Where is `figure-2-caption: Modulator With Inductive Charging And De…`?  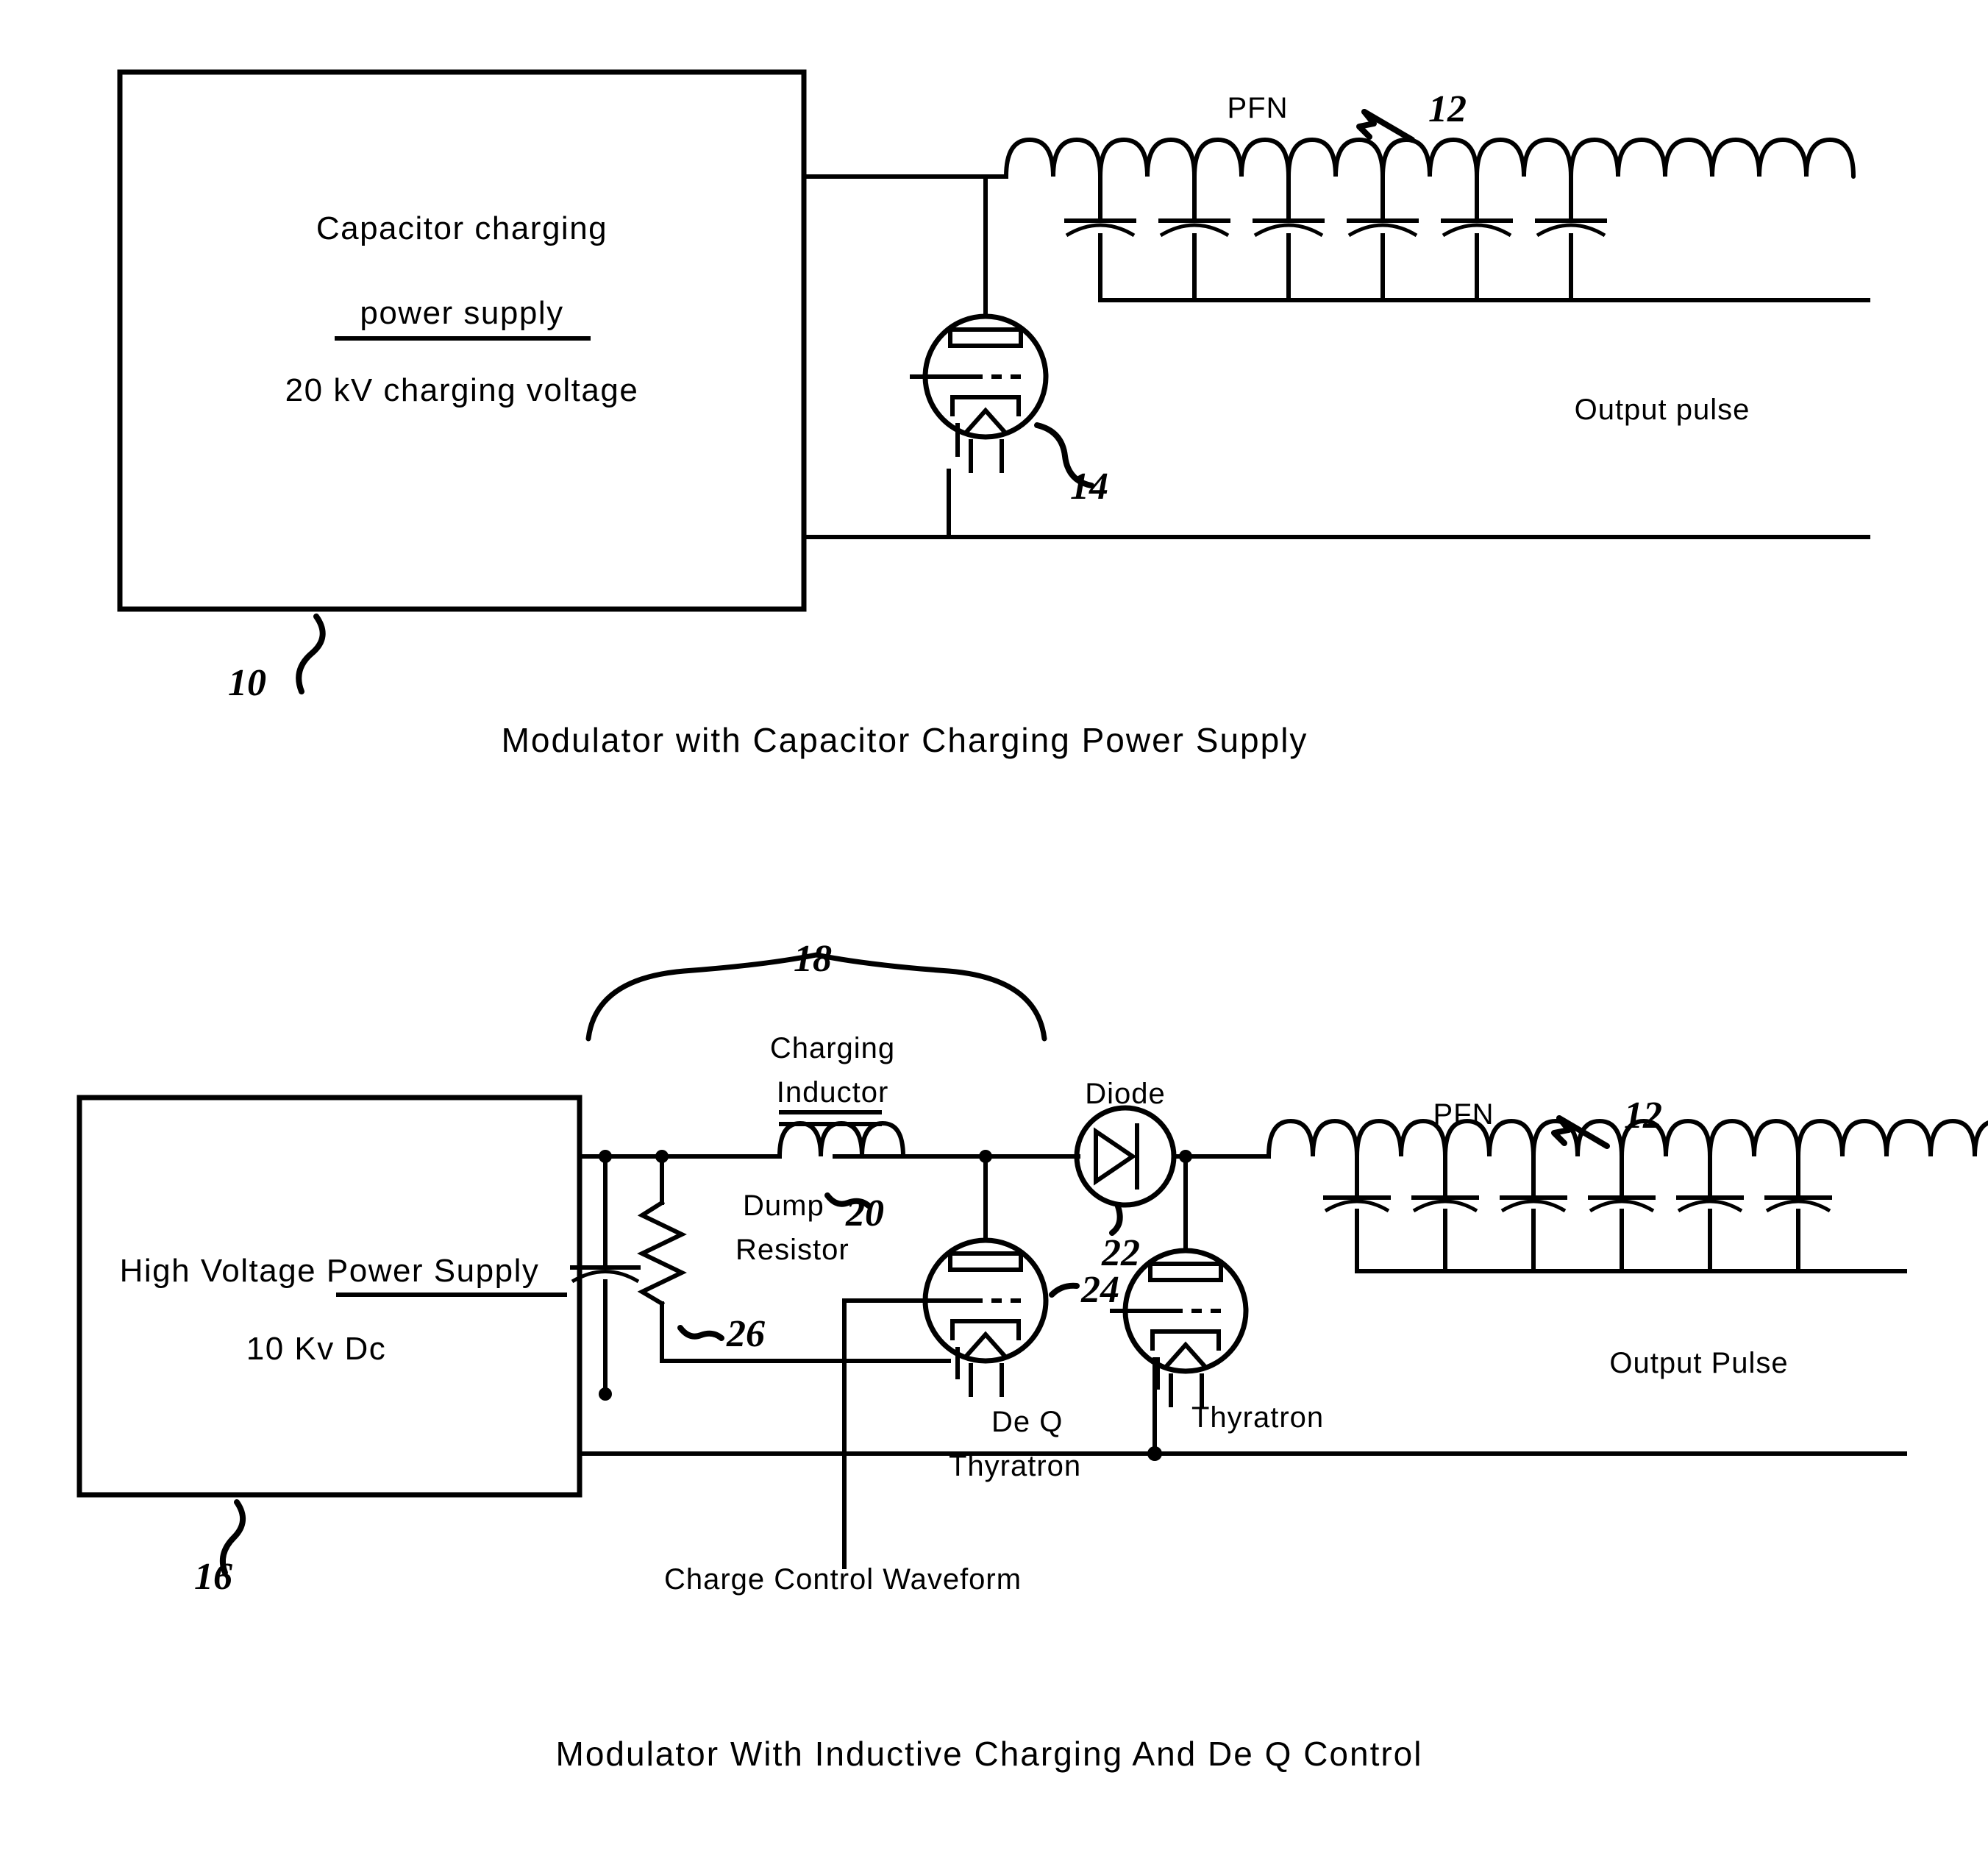
figure-2-caption: Modulator With Inductive Charging And De… is located at coordinates (990, 1754).